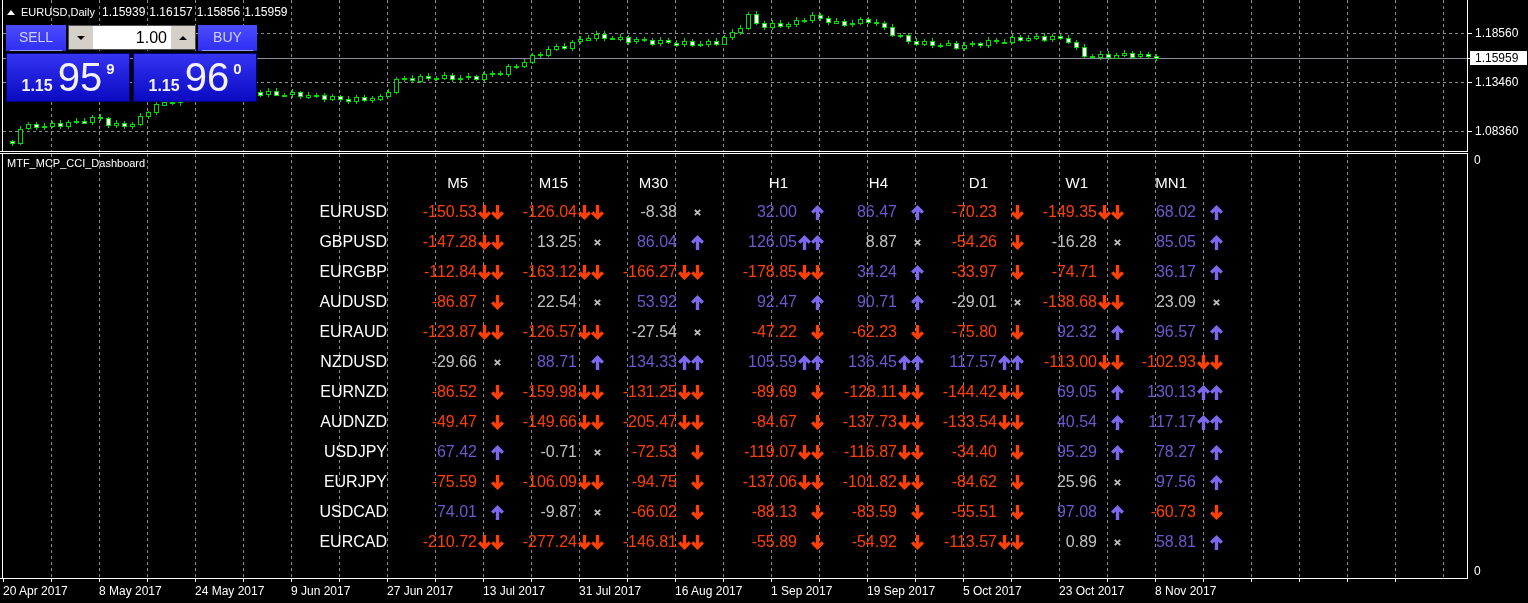  What do you see at coordinates (353, 302) in the screenshot?
I see `symbol-label: AUDUSD` at bounding box center [353, 302].